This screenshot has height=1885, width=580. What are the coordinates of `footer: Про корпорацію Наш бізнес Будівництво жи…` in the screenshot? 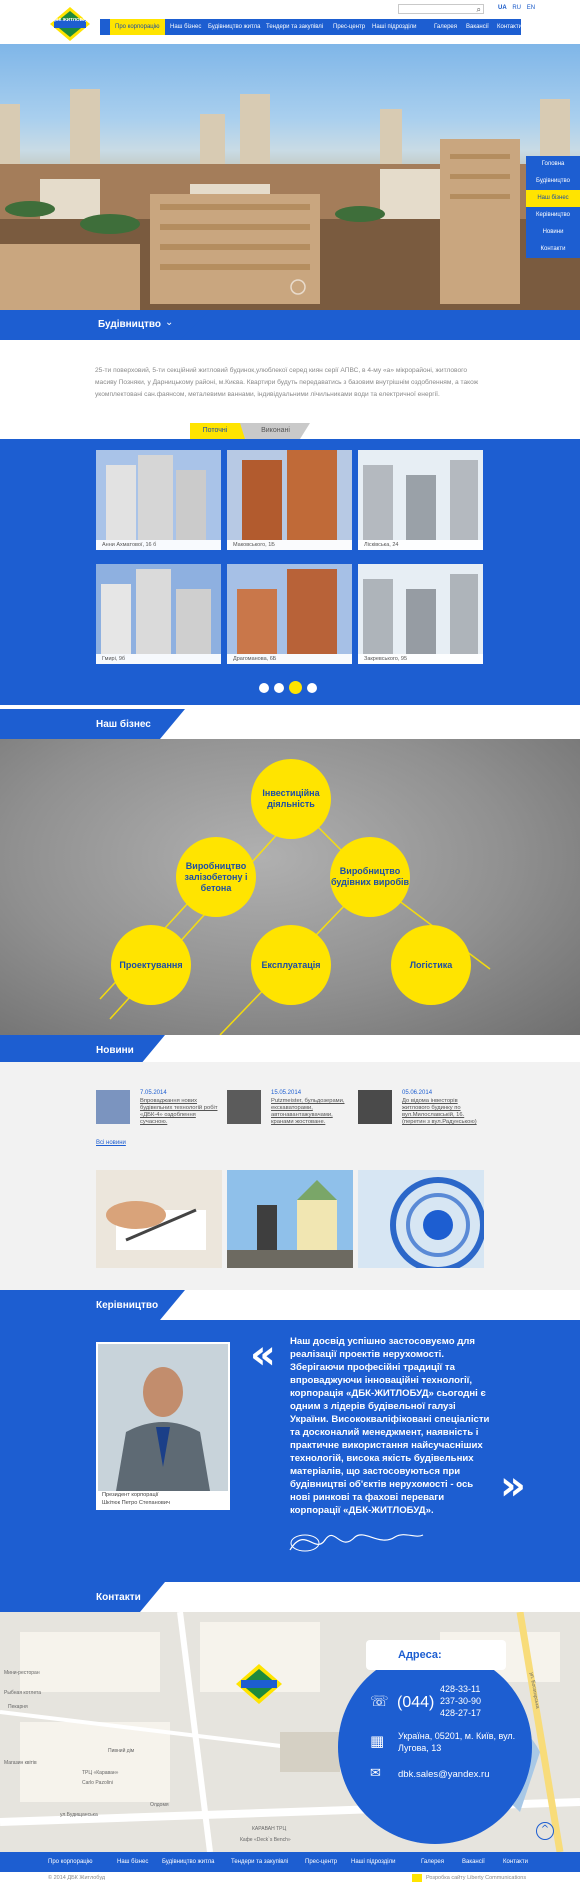 It's located at (290, 1868).